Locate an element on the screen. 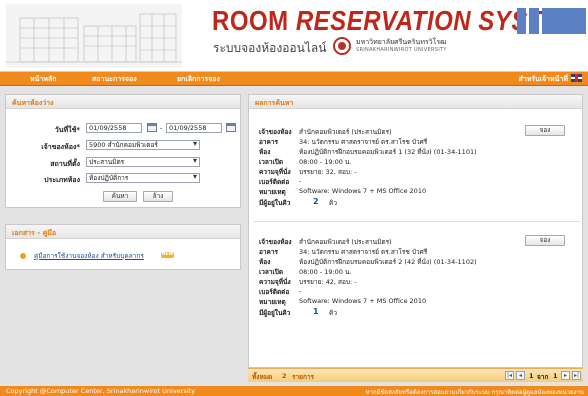  total-label: ทั้งหมด is located at coordinates (262, 377).